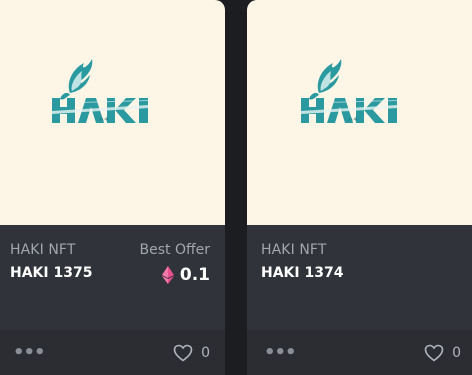  I want to click on price: 0.1, so click(185, 275).